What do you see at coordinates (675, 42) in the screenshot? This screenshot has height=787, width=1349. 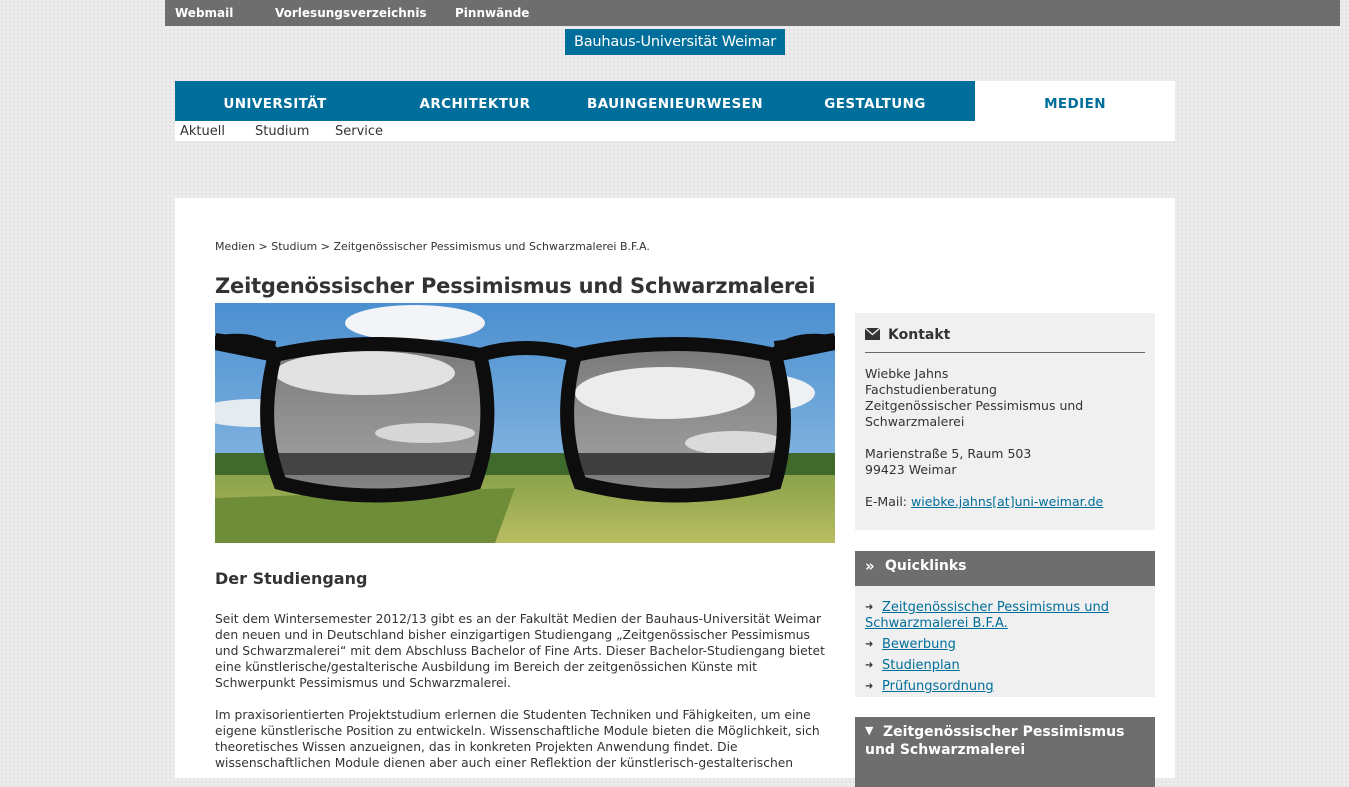 I see `university-logo: Bauhaus-Universität Weimar` at bounding box center [675, 42].